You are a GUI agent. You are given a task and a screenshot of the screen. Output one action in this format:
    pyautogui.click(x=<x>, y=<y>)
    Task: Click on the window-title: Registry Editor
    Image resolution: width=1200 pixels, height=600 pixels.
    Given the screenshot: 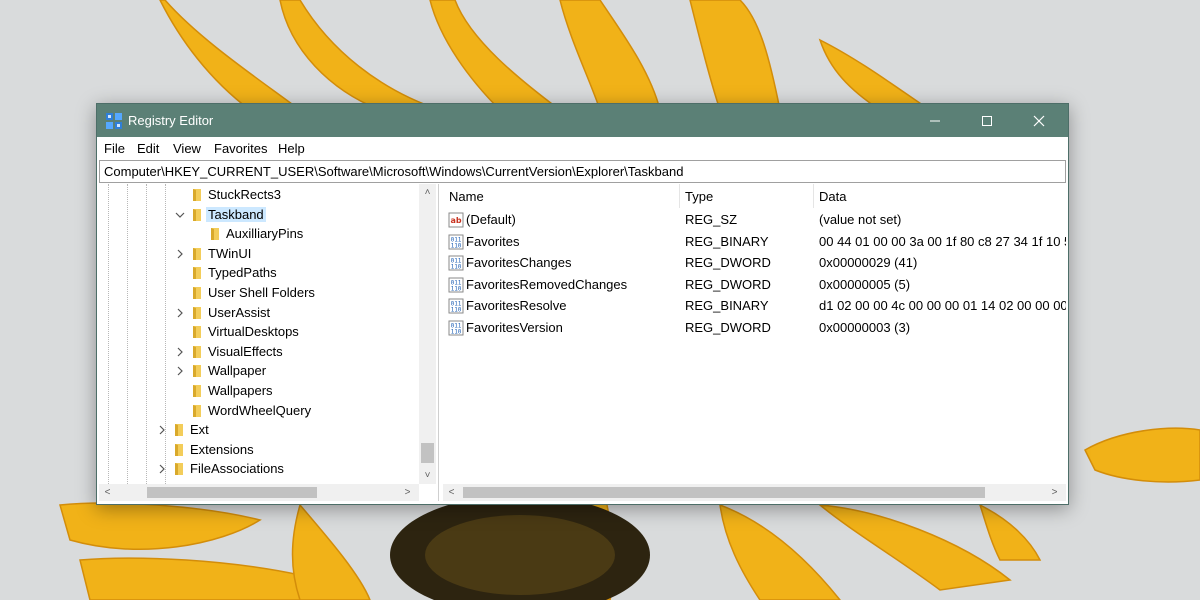 What is the action you would take?
    pyautogui.click(x=170, y=120)
    